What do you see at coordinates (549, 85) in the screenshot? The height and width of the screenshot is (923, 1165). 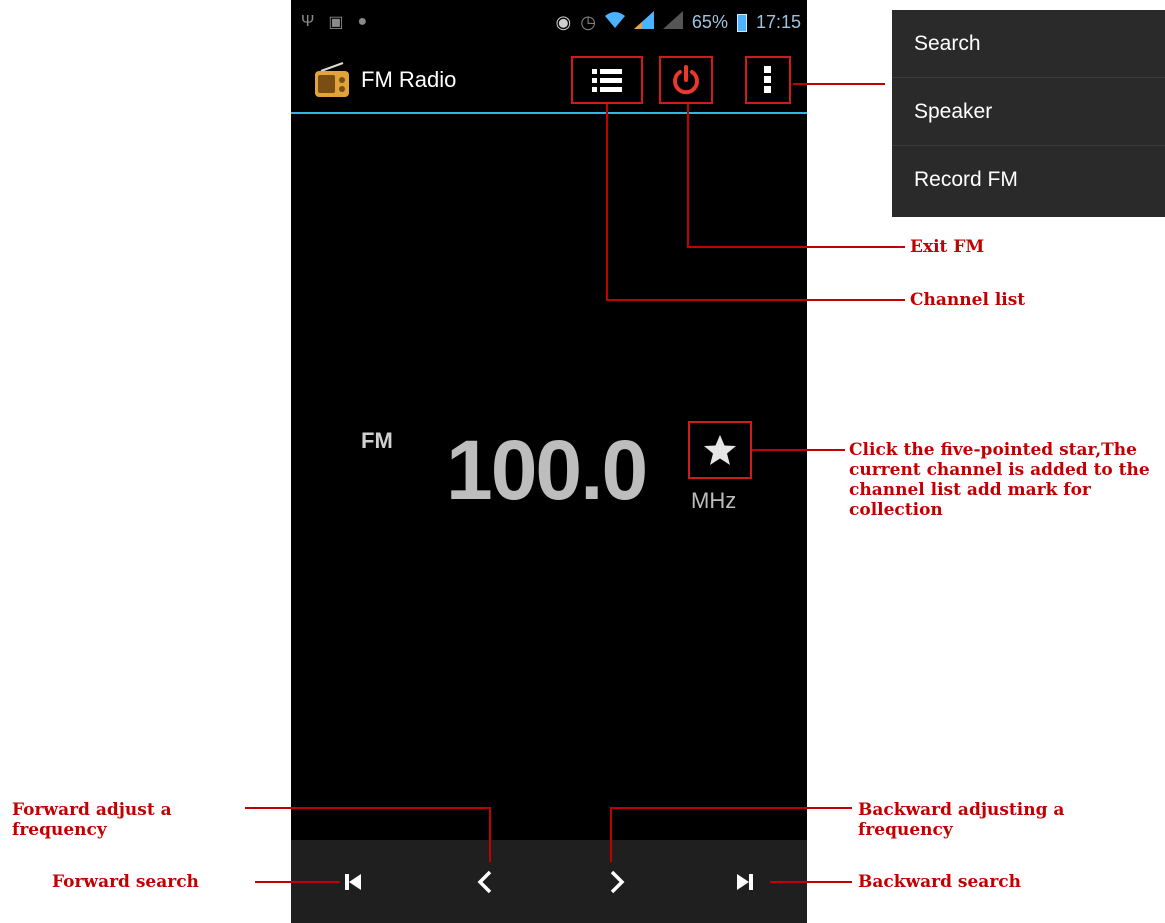 I see `action-bar: FM Radio` at bounding box center [549, 85].